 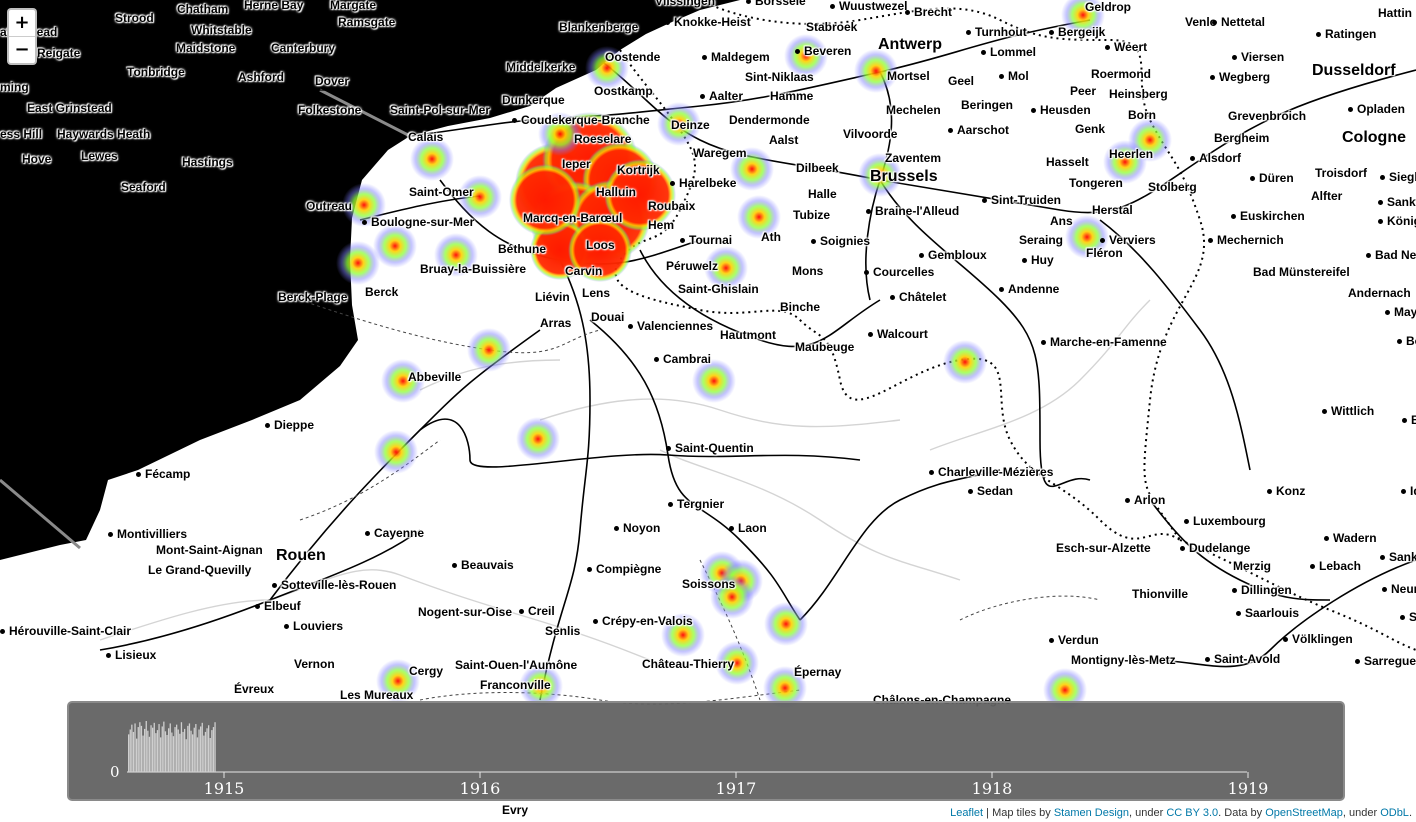 What do you see at coordinates (1374, 137) in the screenshot?
I see `place-name: Cologne` at bounding box center [1374, 137].